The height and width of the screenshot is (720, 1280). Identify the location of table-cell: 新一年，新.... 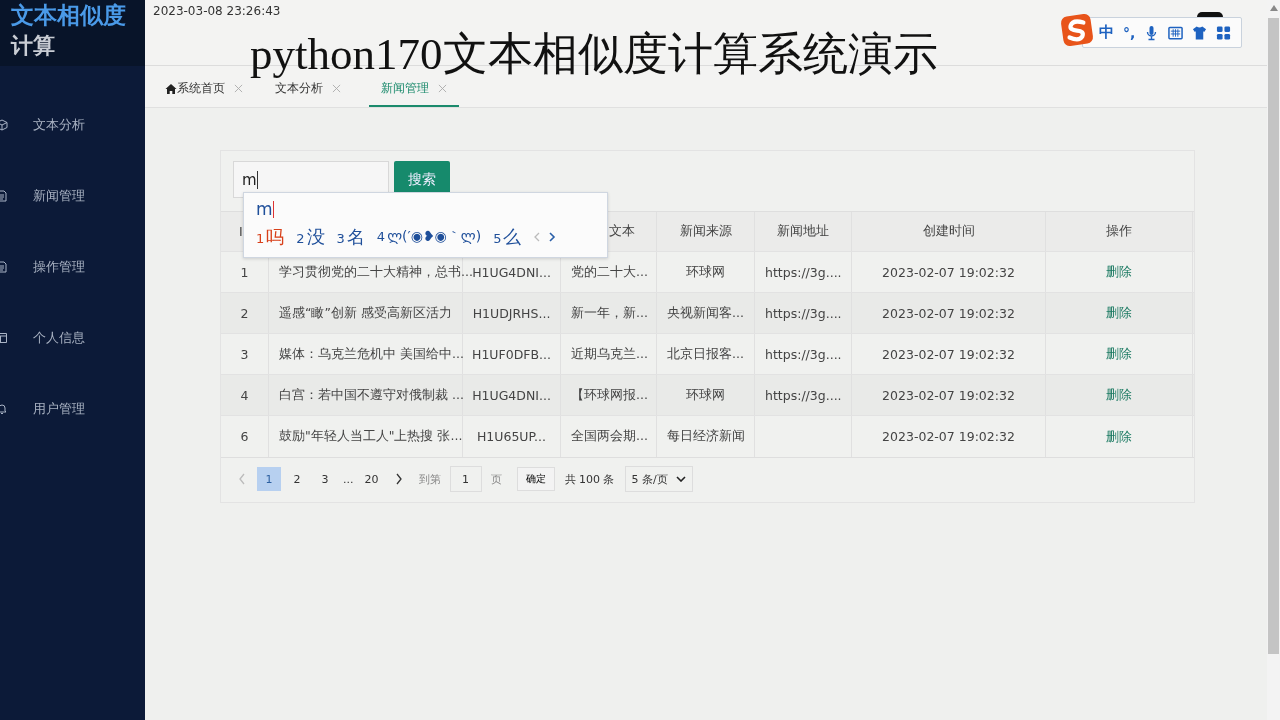
(609, 313).